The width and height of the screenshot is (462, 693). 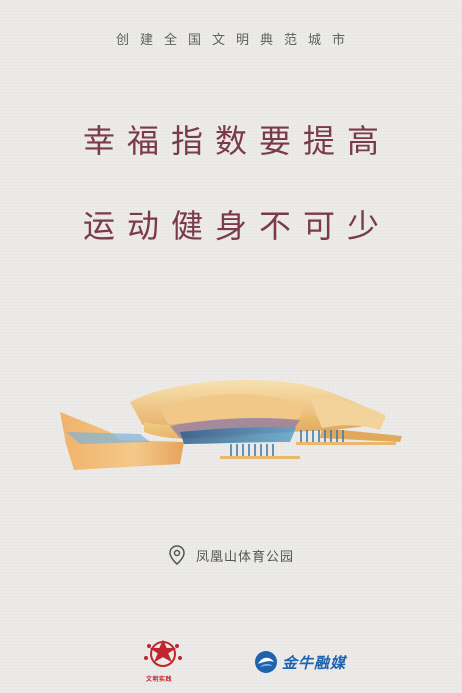 I want to click on headline-line-1: 幸福指数要提高, so click(x=236, y=141).